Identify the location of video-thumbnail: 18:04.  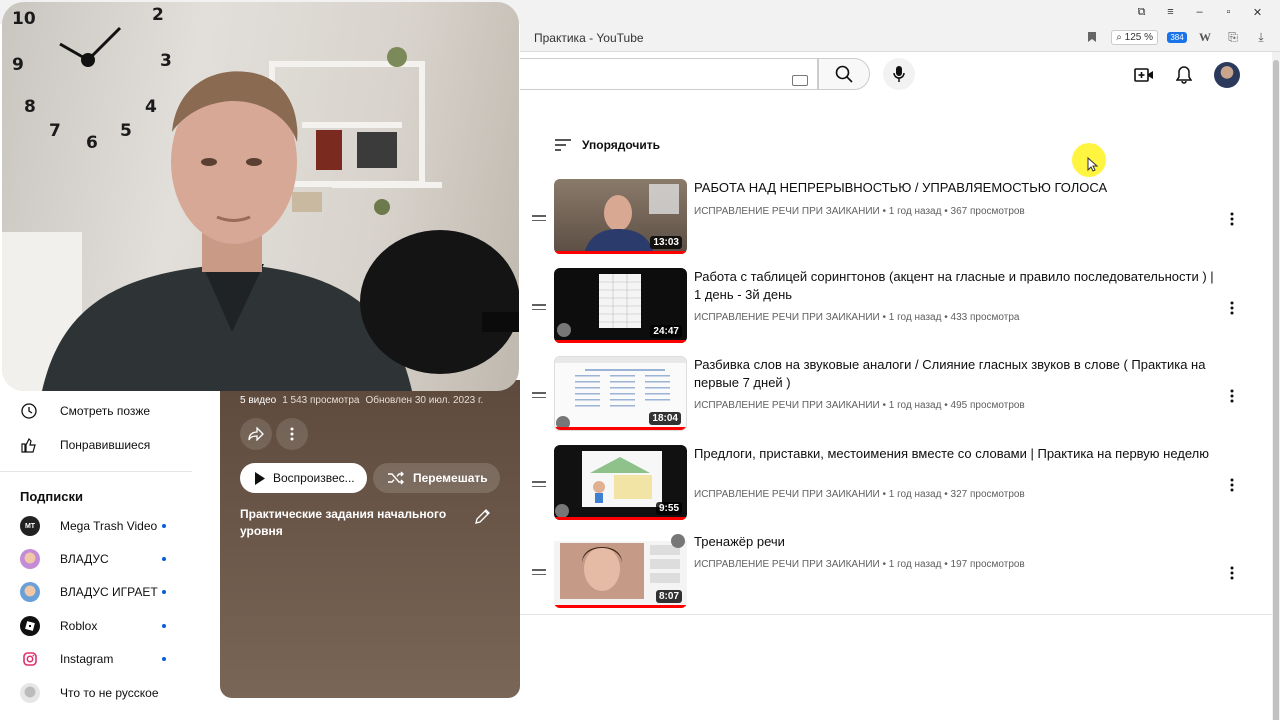
(620, 393).